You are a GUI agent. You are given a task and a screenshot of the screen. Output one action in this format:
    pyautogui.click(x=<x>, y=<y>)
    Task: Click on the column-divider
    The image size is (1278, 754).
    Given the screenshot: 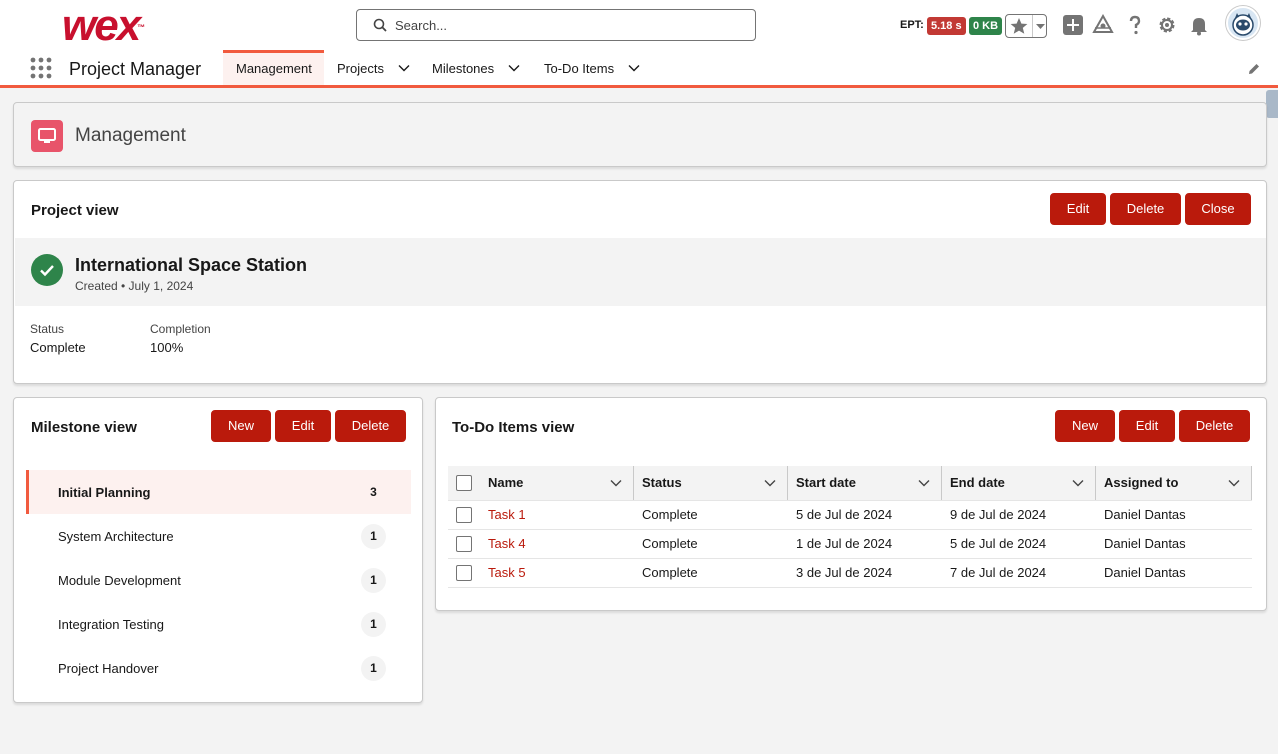 What is the action you would take?
    pyautogui.click(x=1251, y=483)
    